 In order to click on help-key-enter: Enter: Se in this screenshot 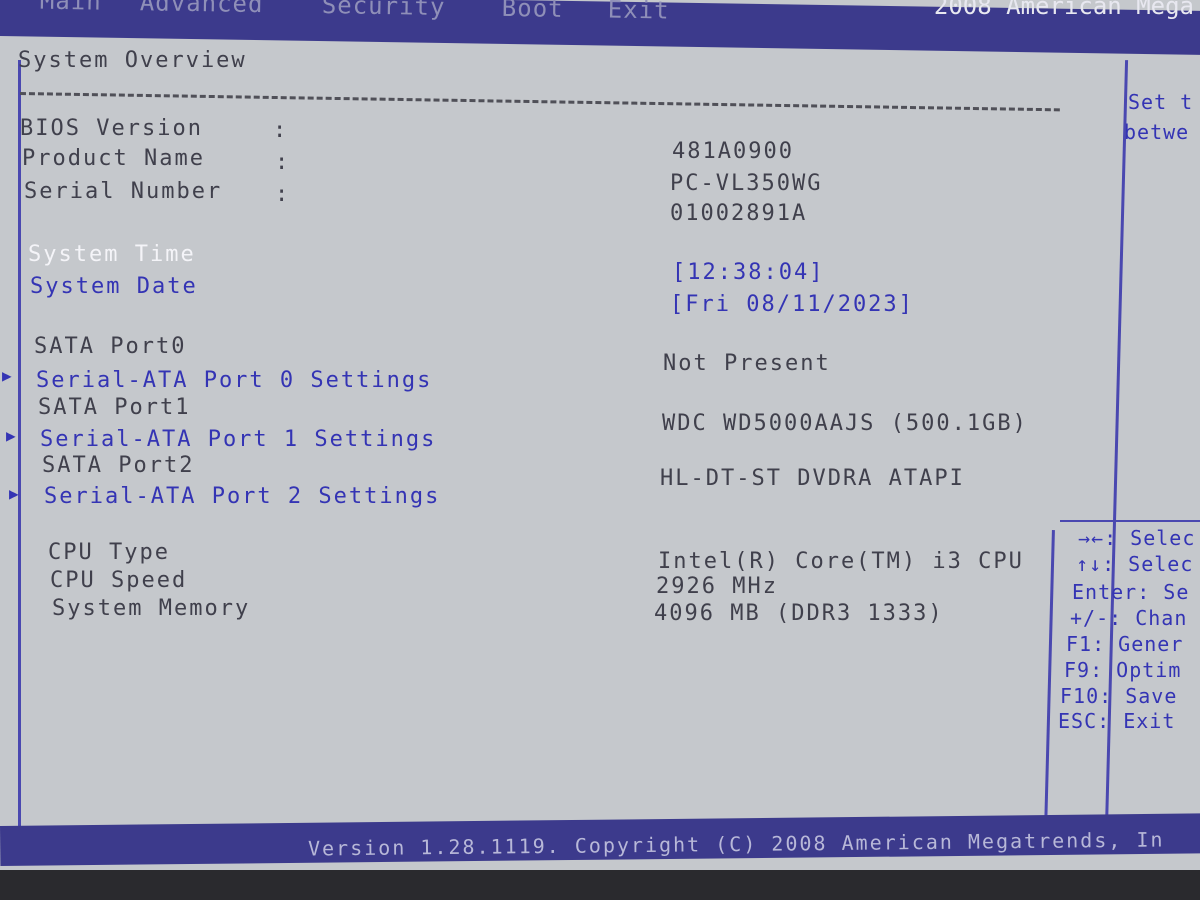, I will do `click(1131, 592)`.